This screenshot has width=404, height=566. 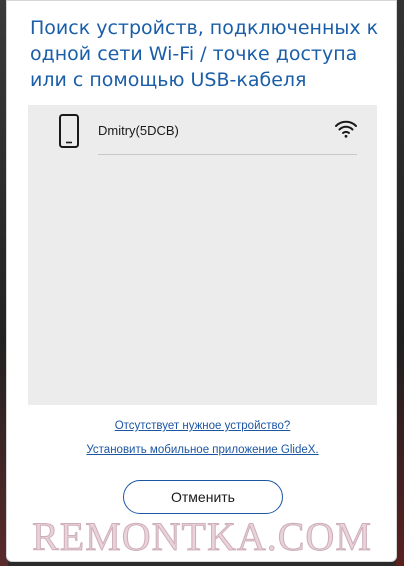 What do you see at coordinates (400, 283) in the screenshot?
I see `background-edge-right` at bounding box center [400, 283].